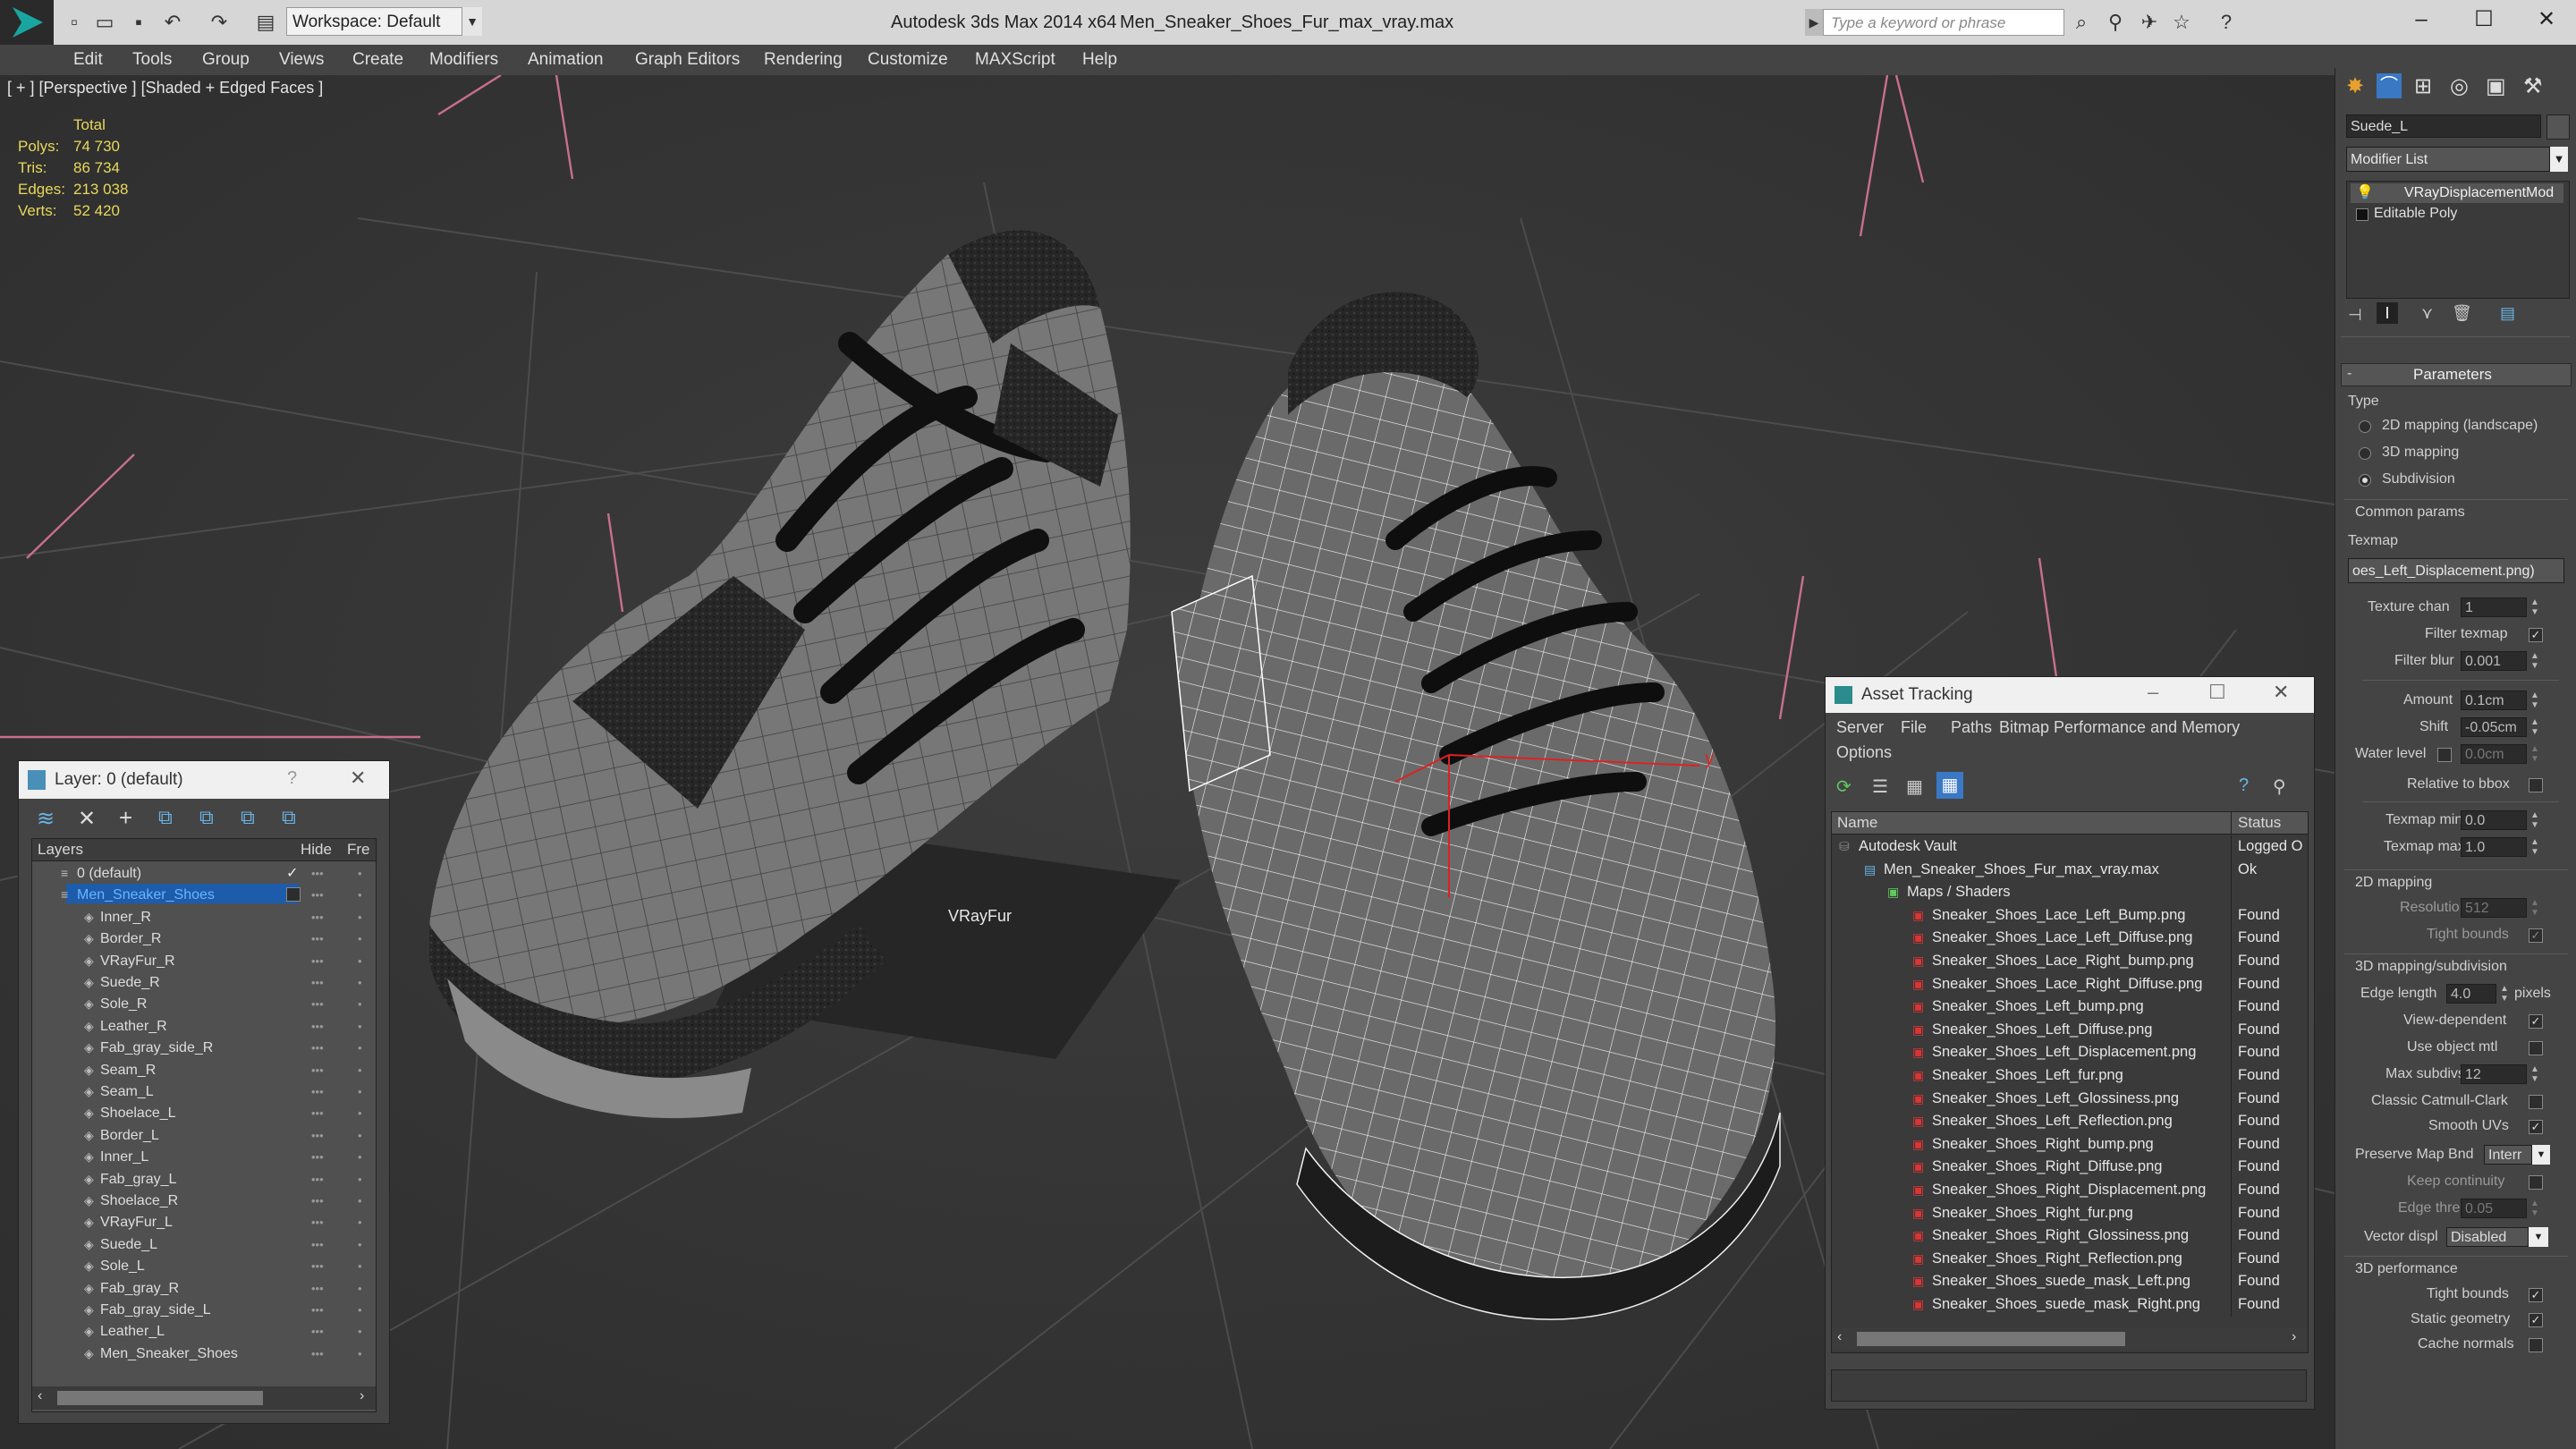 The width and height of the screenshot is (2576, 1449). I want to click on layer-row: ◈ Fab_gray_side_R ••• •, so click(204, 1047).